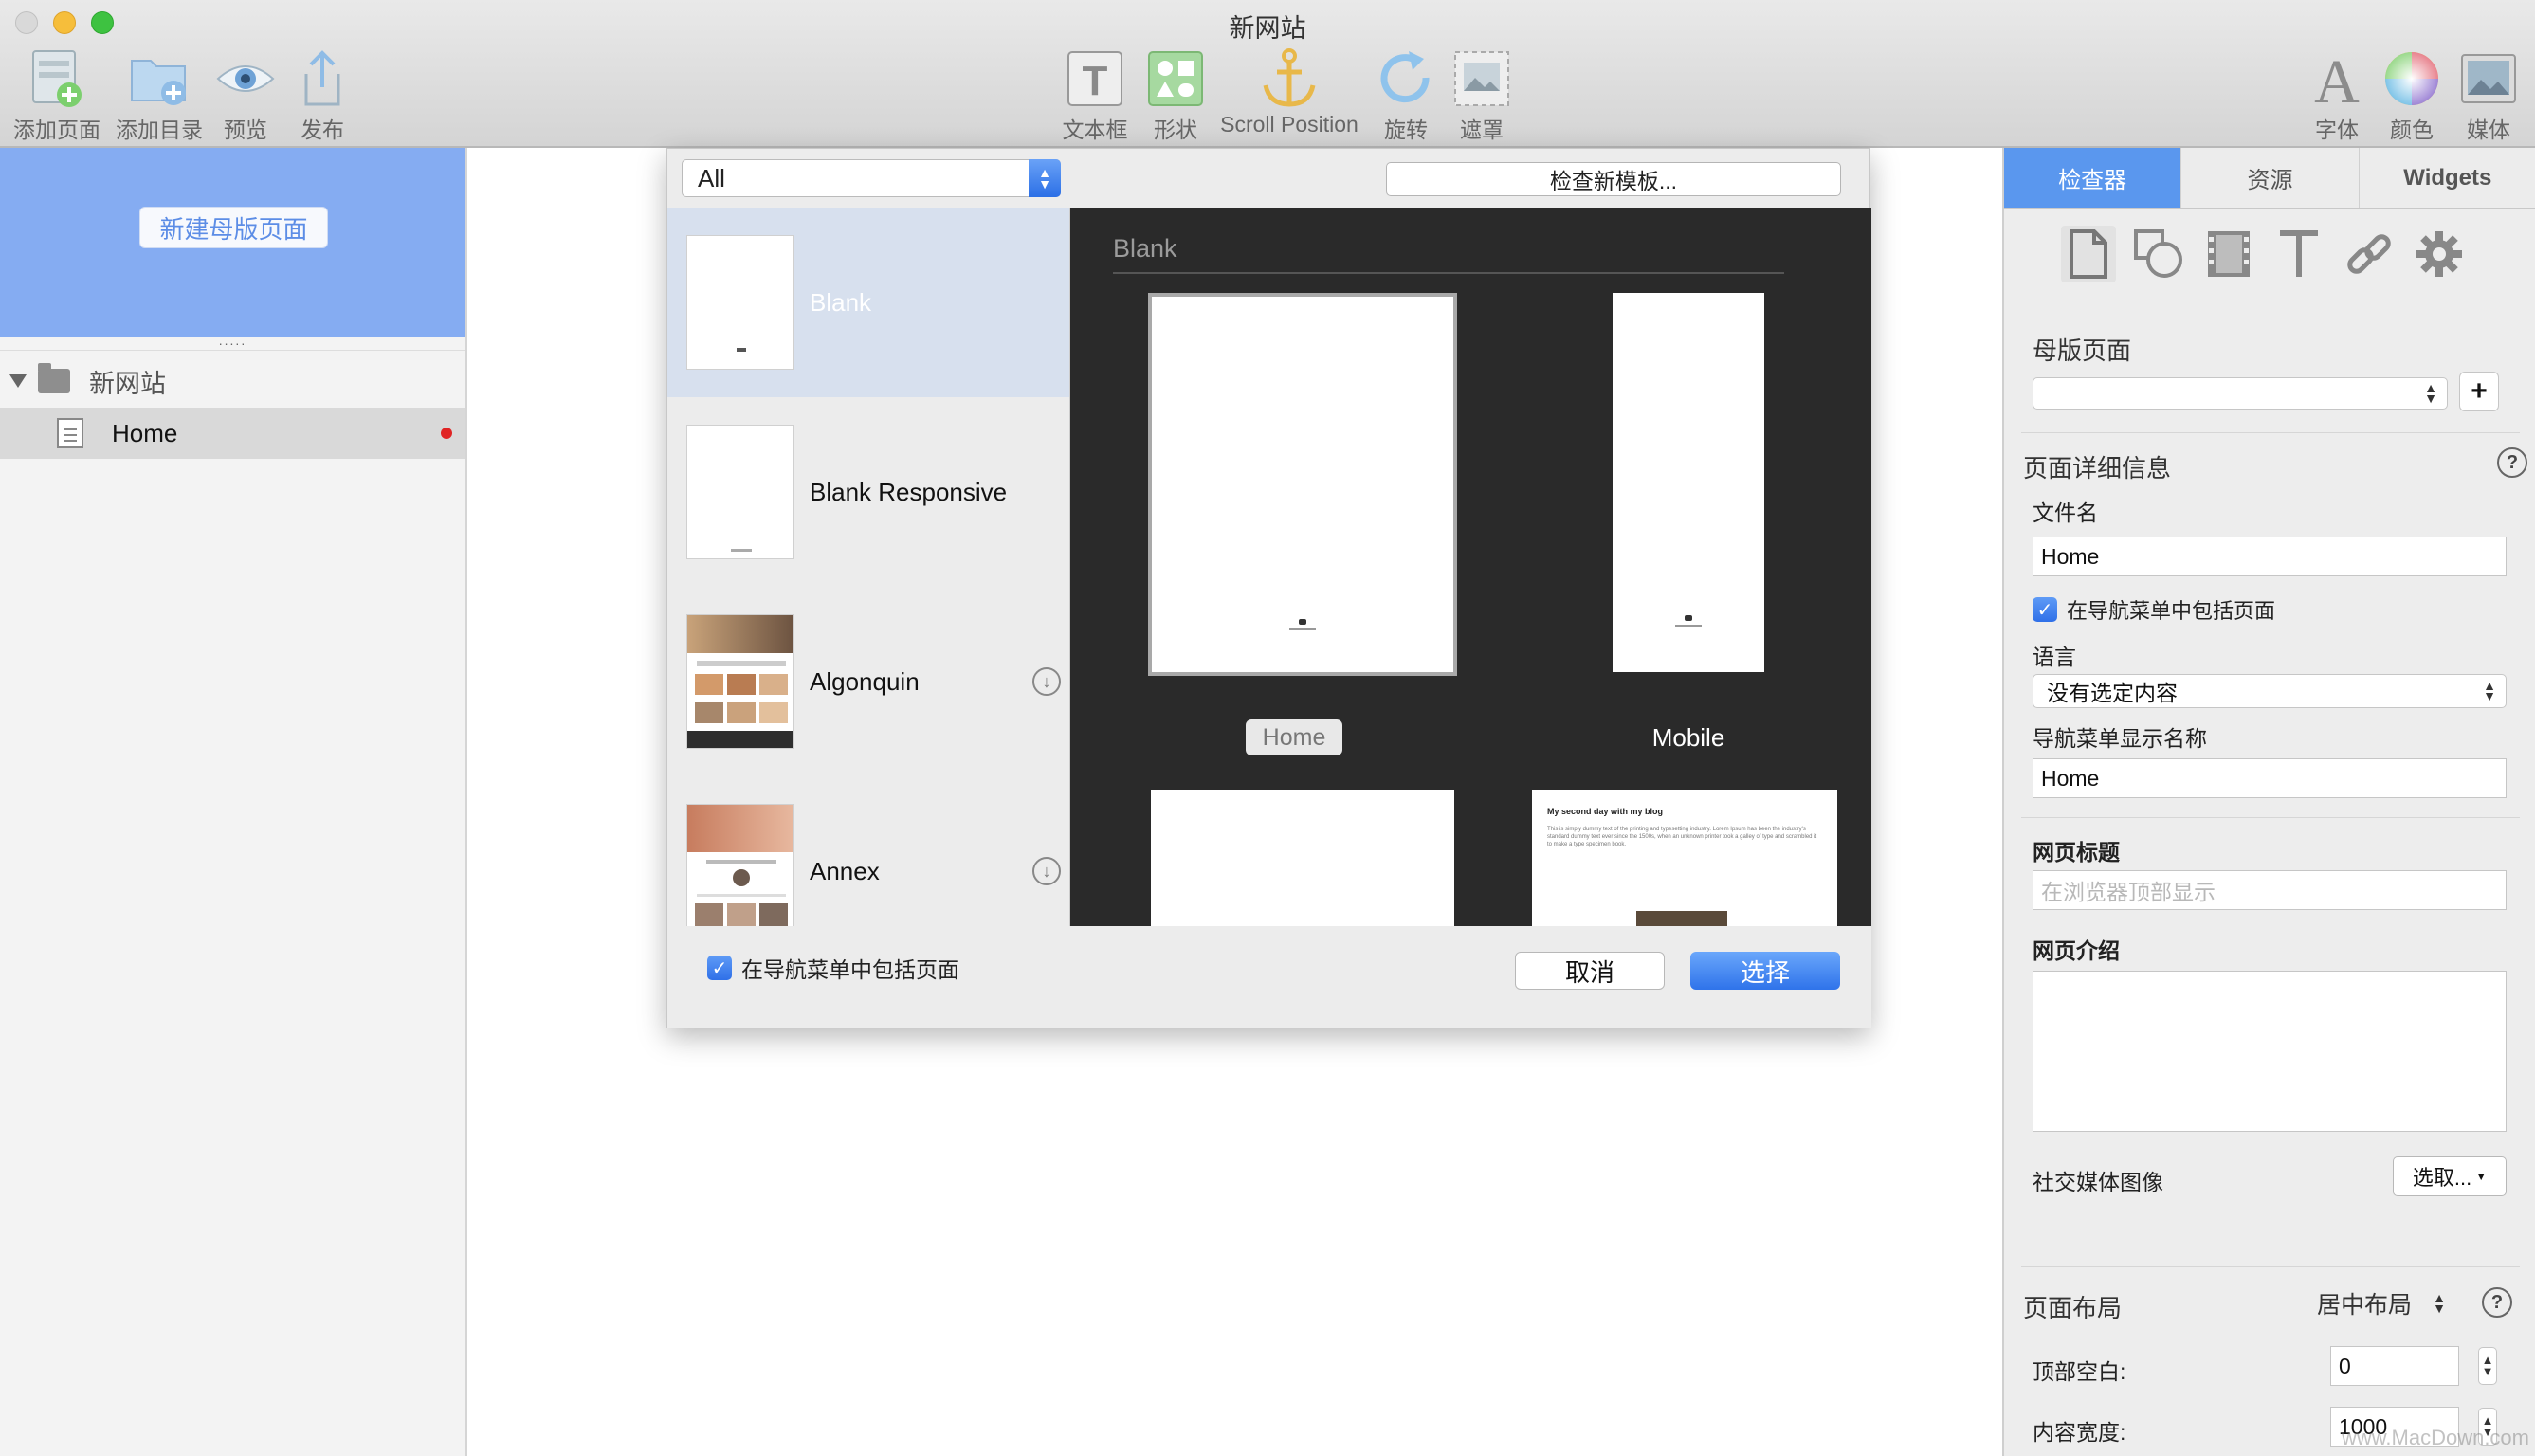 The width and height of the screenshot is (2535, 1456). What do you see at coordinates (1405, 77) in the screenshot?
I see `rotate-icon` at bounding box center [1405, 77].